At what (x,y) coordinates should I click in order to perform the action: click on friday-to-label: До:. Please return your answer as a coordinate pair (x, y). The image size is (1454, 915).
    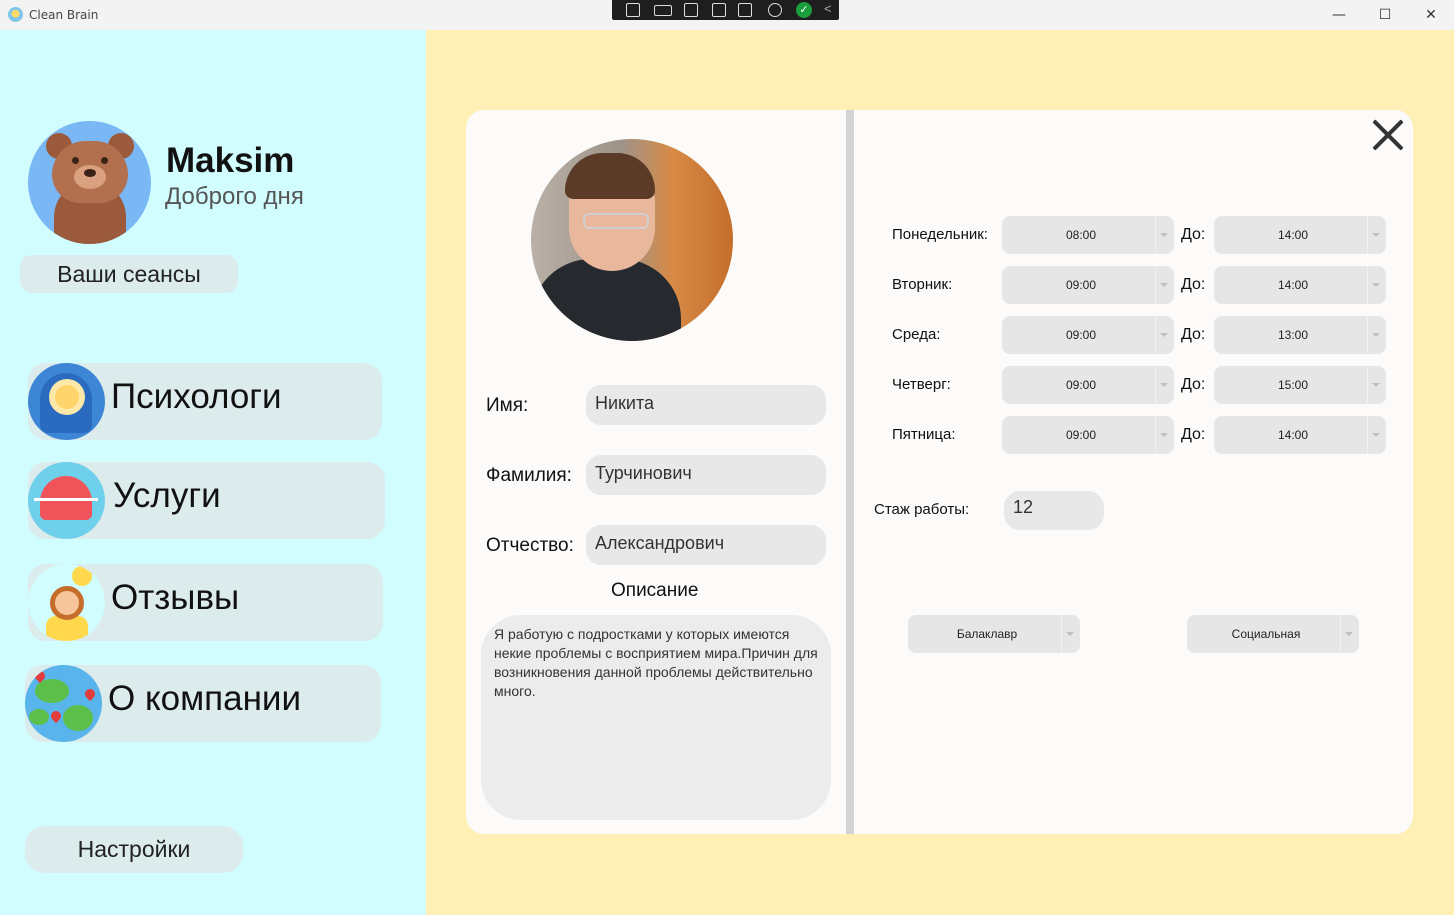
    Looking at the image, I should click on (1193, 434).